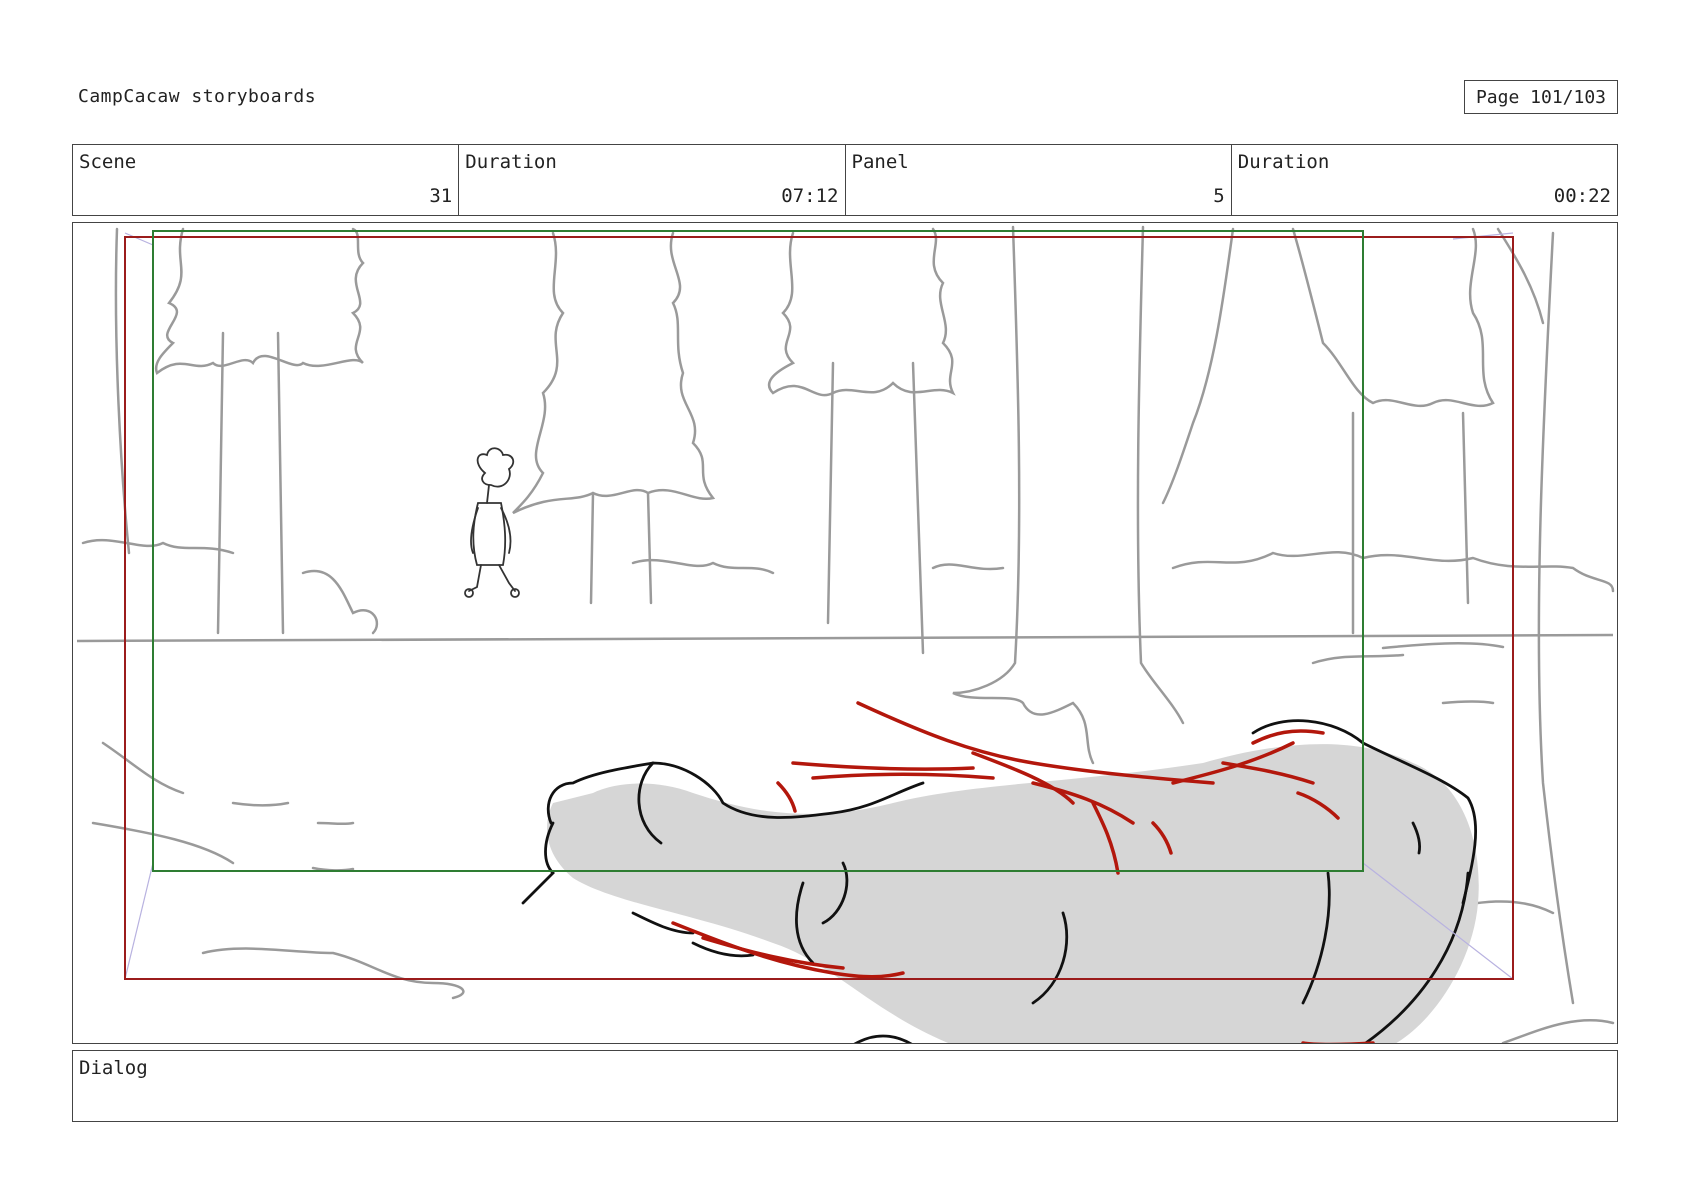 The width and height of the screenshot is (1684, 1190). I want to click on horizon-line, so click(845, 638).